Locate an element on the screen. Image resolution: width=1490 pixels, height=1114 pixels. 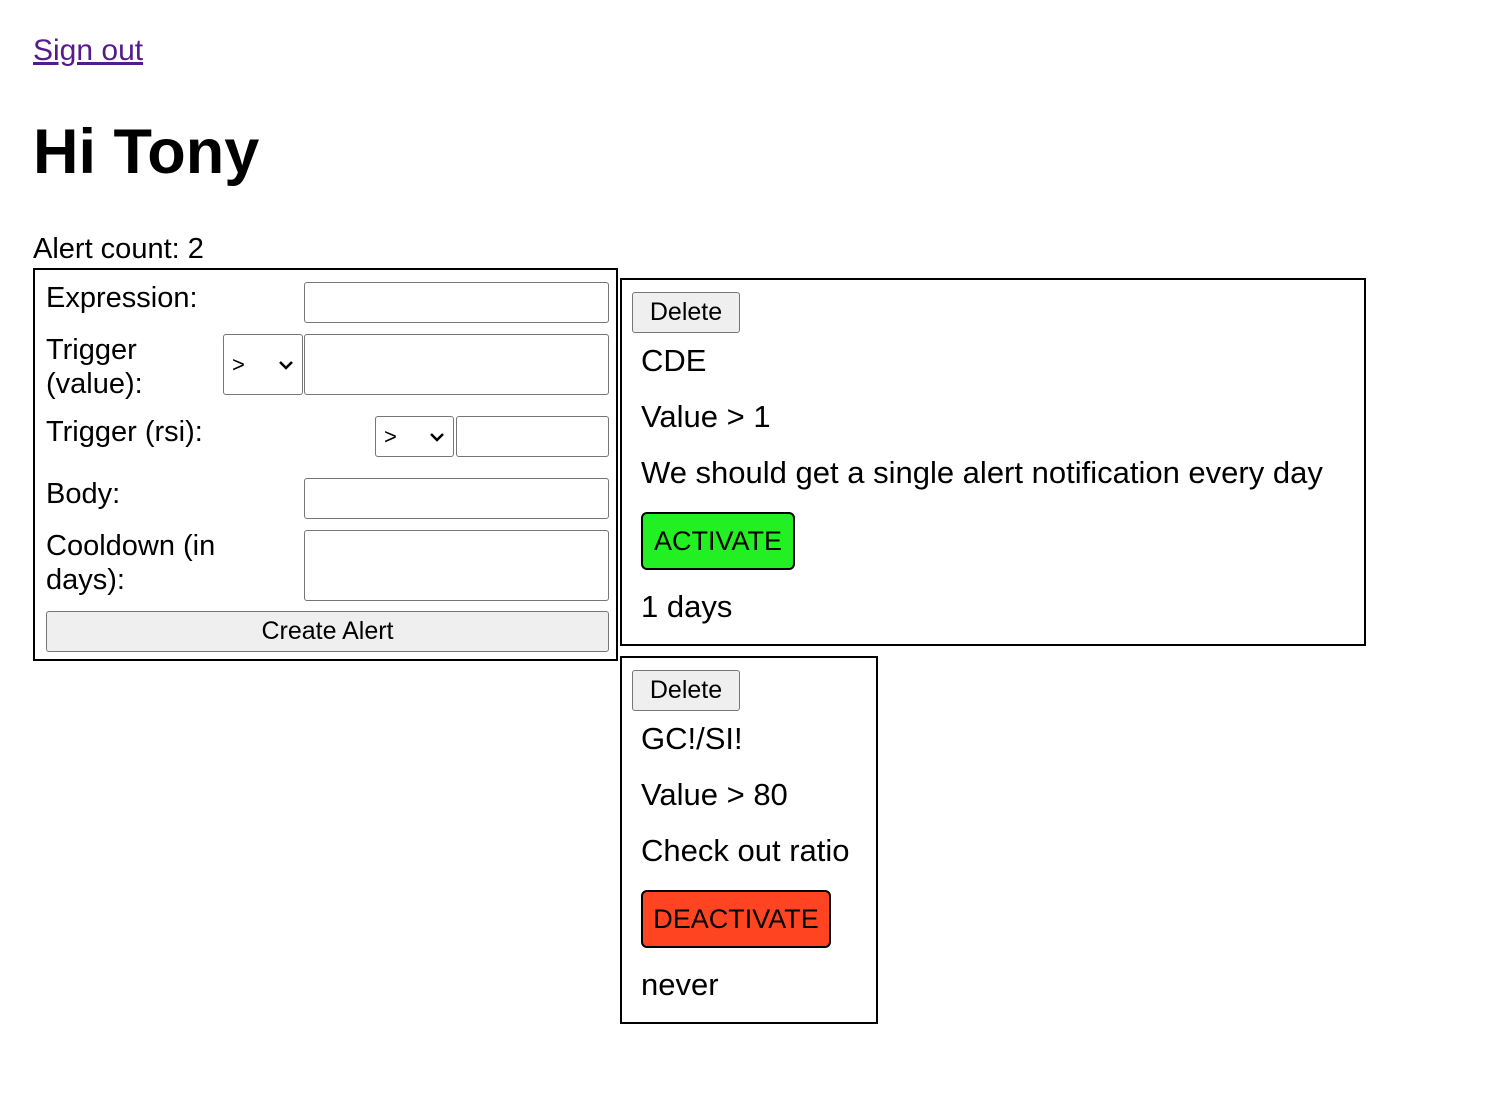
trigger-value-operator-select: > is located at coordinates (263, 364).